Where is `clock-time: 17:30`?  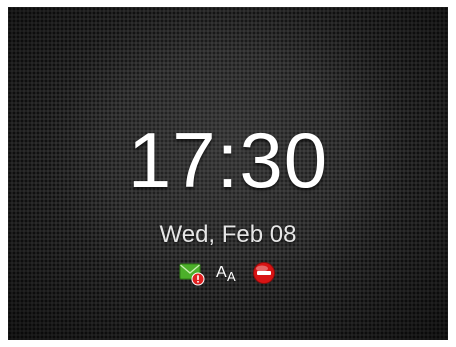 clock-time: 17:30 is located at coordinates (228, 160).